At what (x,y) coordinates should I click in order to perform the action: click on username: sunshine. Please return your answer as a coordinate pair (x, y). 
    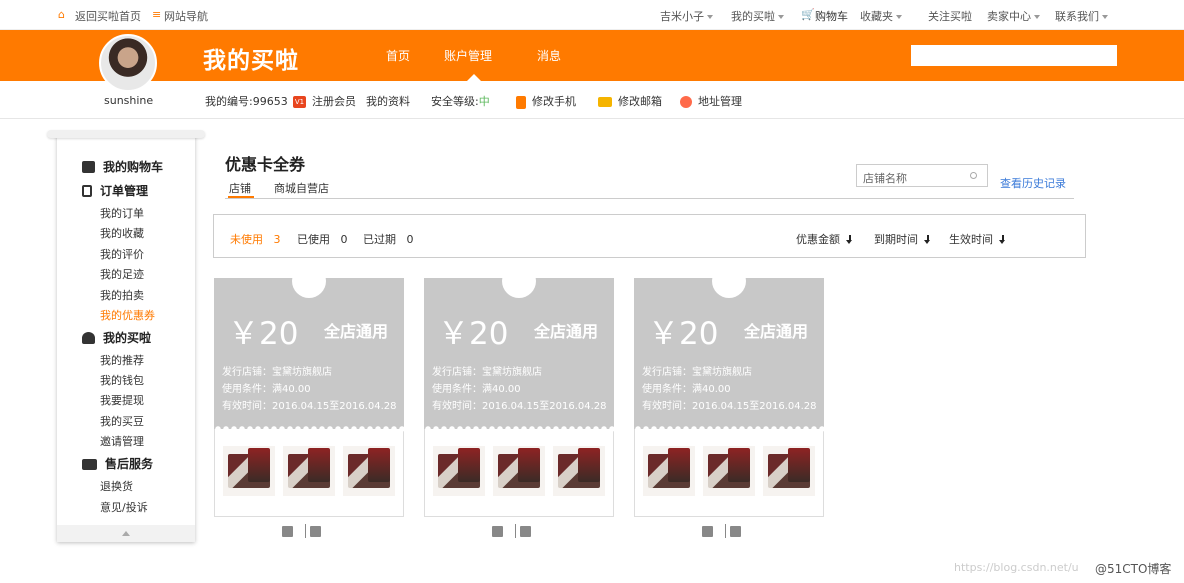
    Looking at the image, I should click on (129, 100).